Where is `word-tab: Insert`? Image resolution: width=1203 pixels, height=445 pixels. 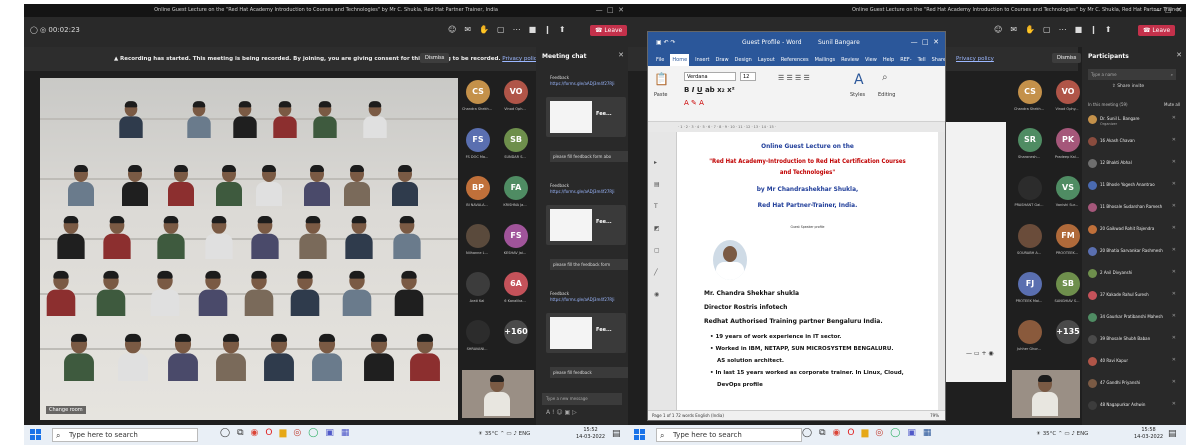
word-tab: Insert is located at coordinates (702, 60).